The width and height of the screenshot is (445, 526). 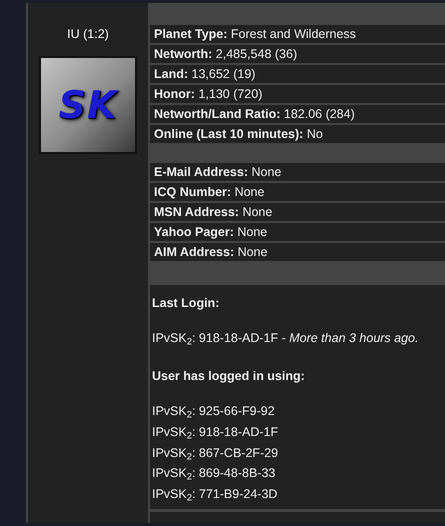 I want to click on login-entry: IPvSK$_{2}$: 869-48-8B-33, so click(x=214, y=473).